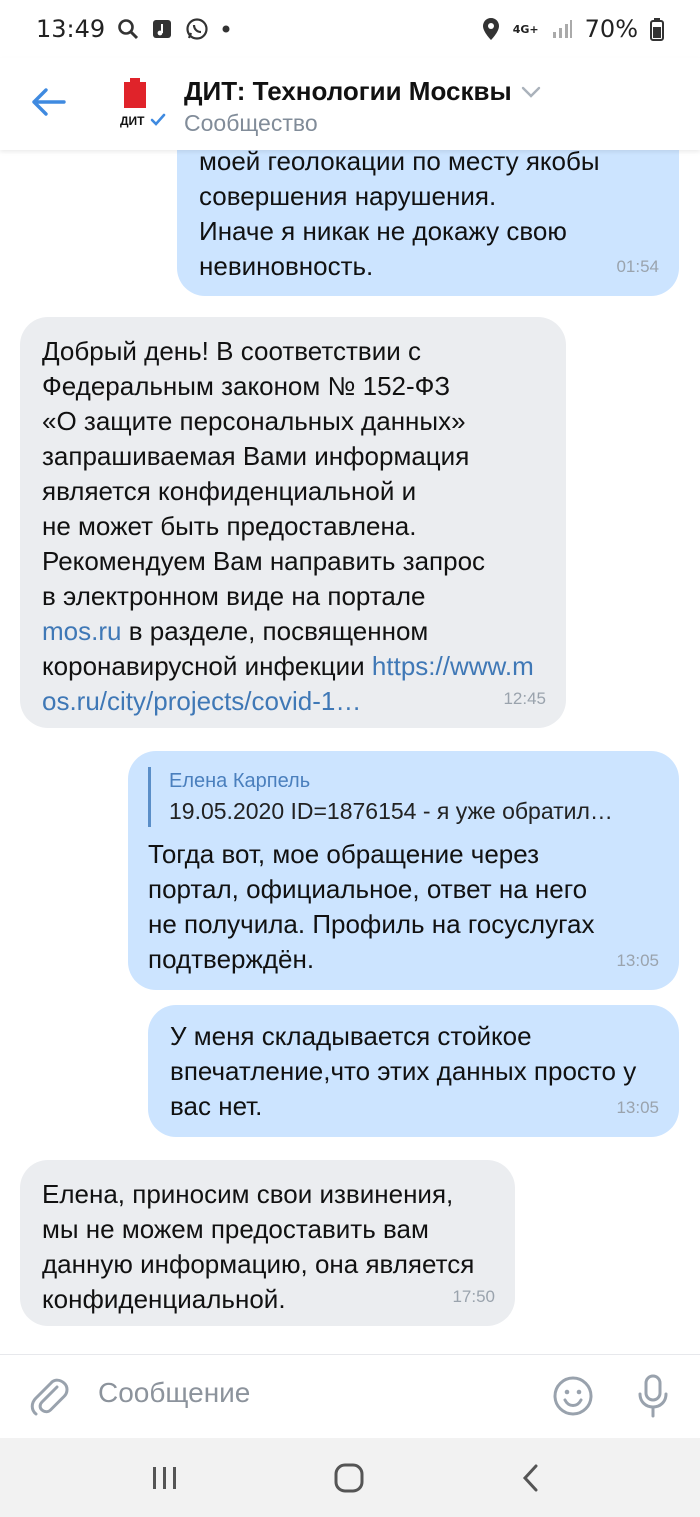 The image size is (700, 1517). I want to click on system-navigation-bar, so click(350, 1477).